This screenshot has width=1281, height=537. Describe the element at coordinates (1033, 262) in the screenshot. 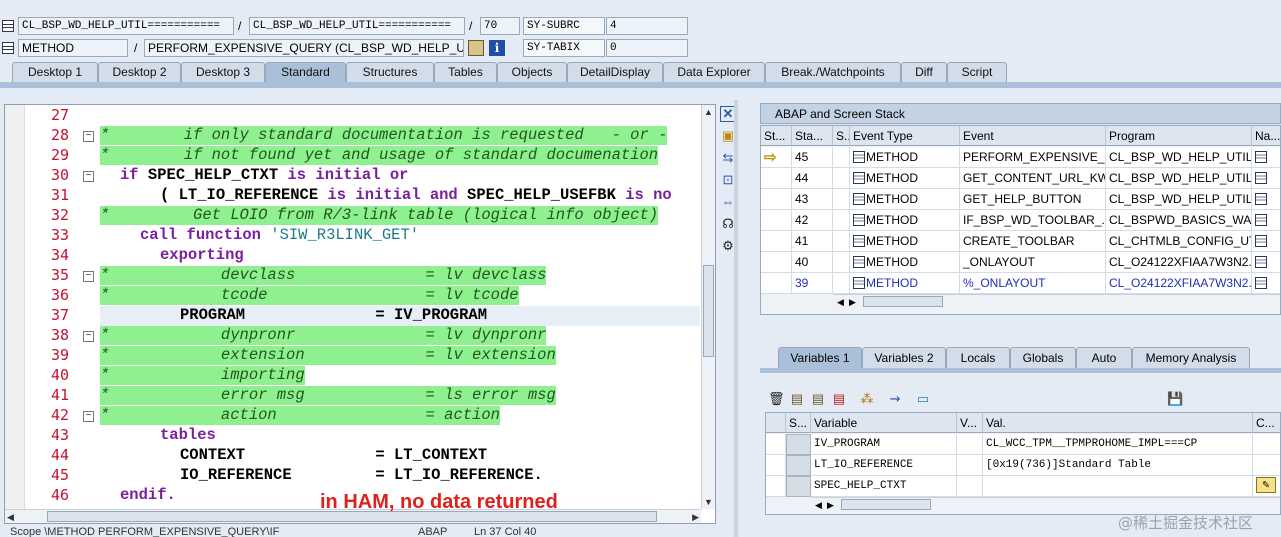

I see `stack-event: _ONLAYOUT` at that location.